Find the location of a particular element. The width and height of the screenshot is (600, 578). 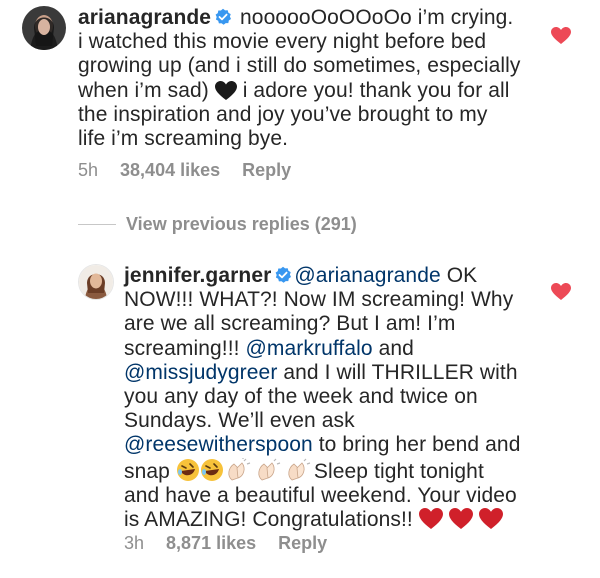

likes-count: 8,871 likes is located at coordinates (211, 543).